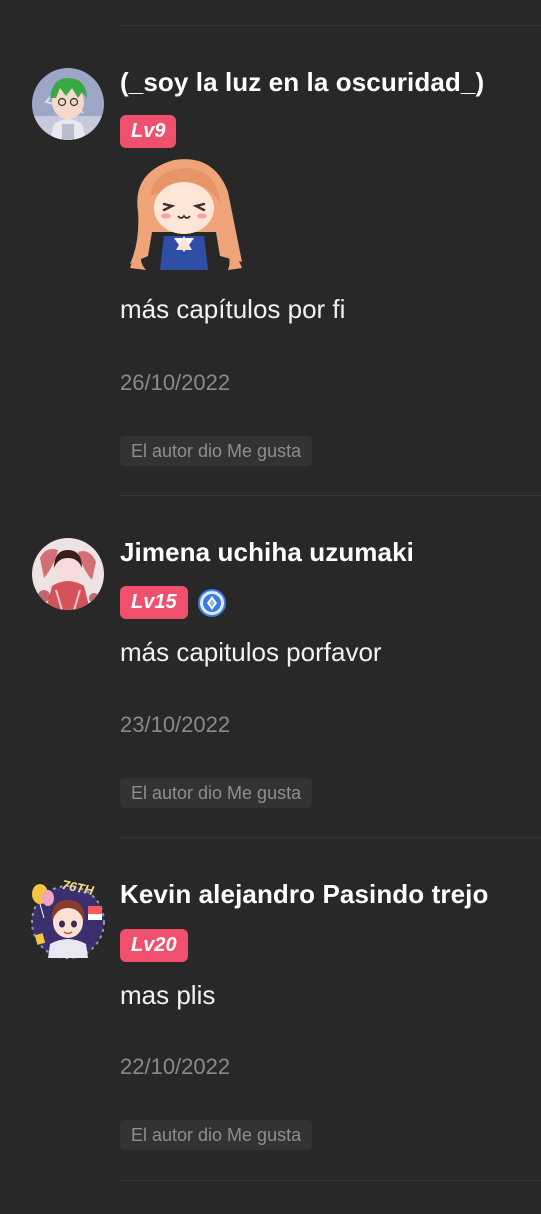 This screenshot has width=541, height=1214. What do you see at coordinates (168, 995) in the screenshot?
I see `comment-text: mas plis` at bounding box center [168, 995].